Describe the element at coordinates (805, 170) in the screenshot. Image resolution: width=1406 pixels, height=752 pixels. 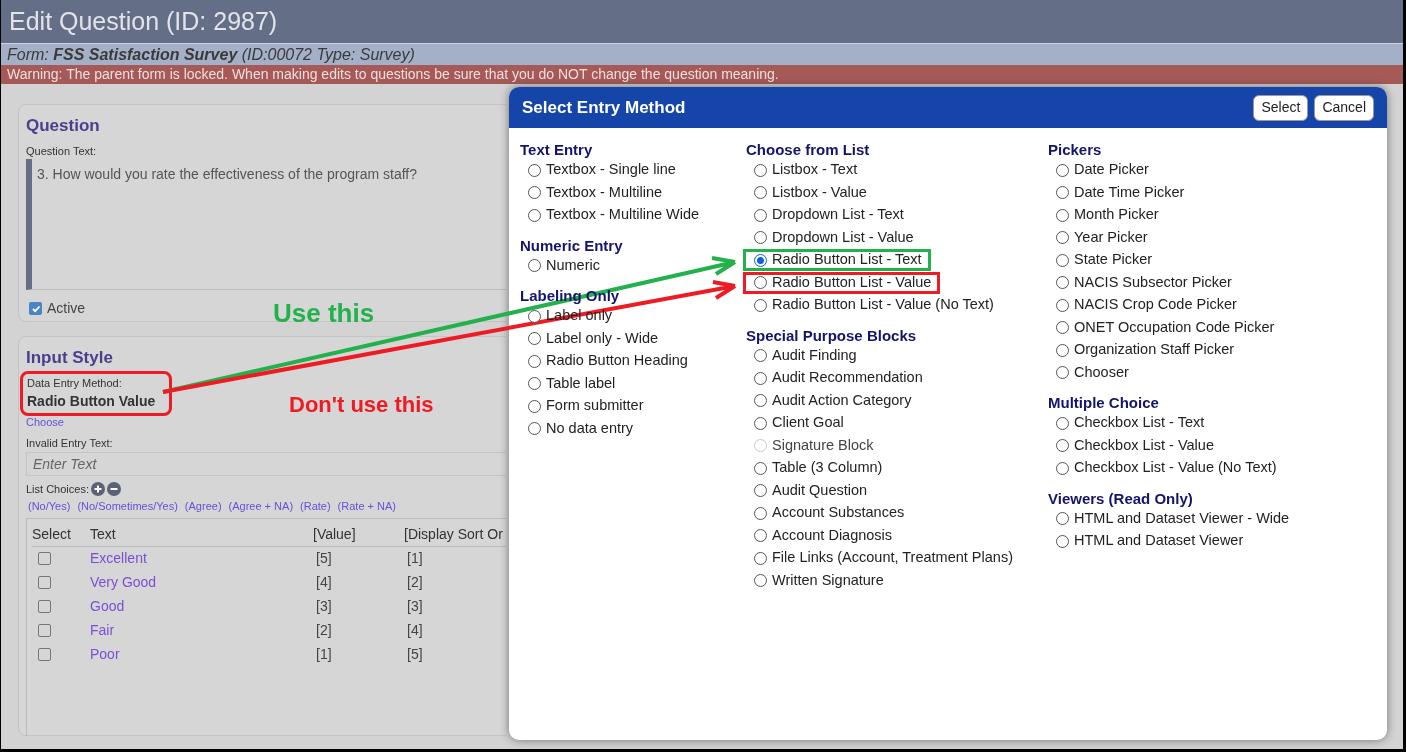
I see `radio-option: Listbox - Text` at that location.